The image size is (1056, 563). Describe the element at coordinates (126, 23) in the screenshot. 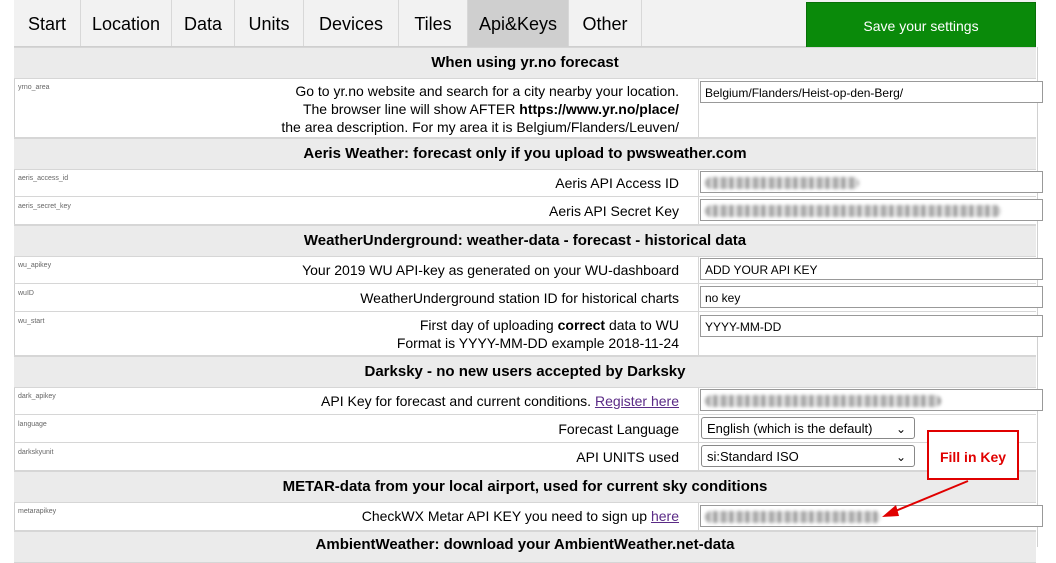

I see `tab-location: Location` at that location.